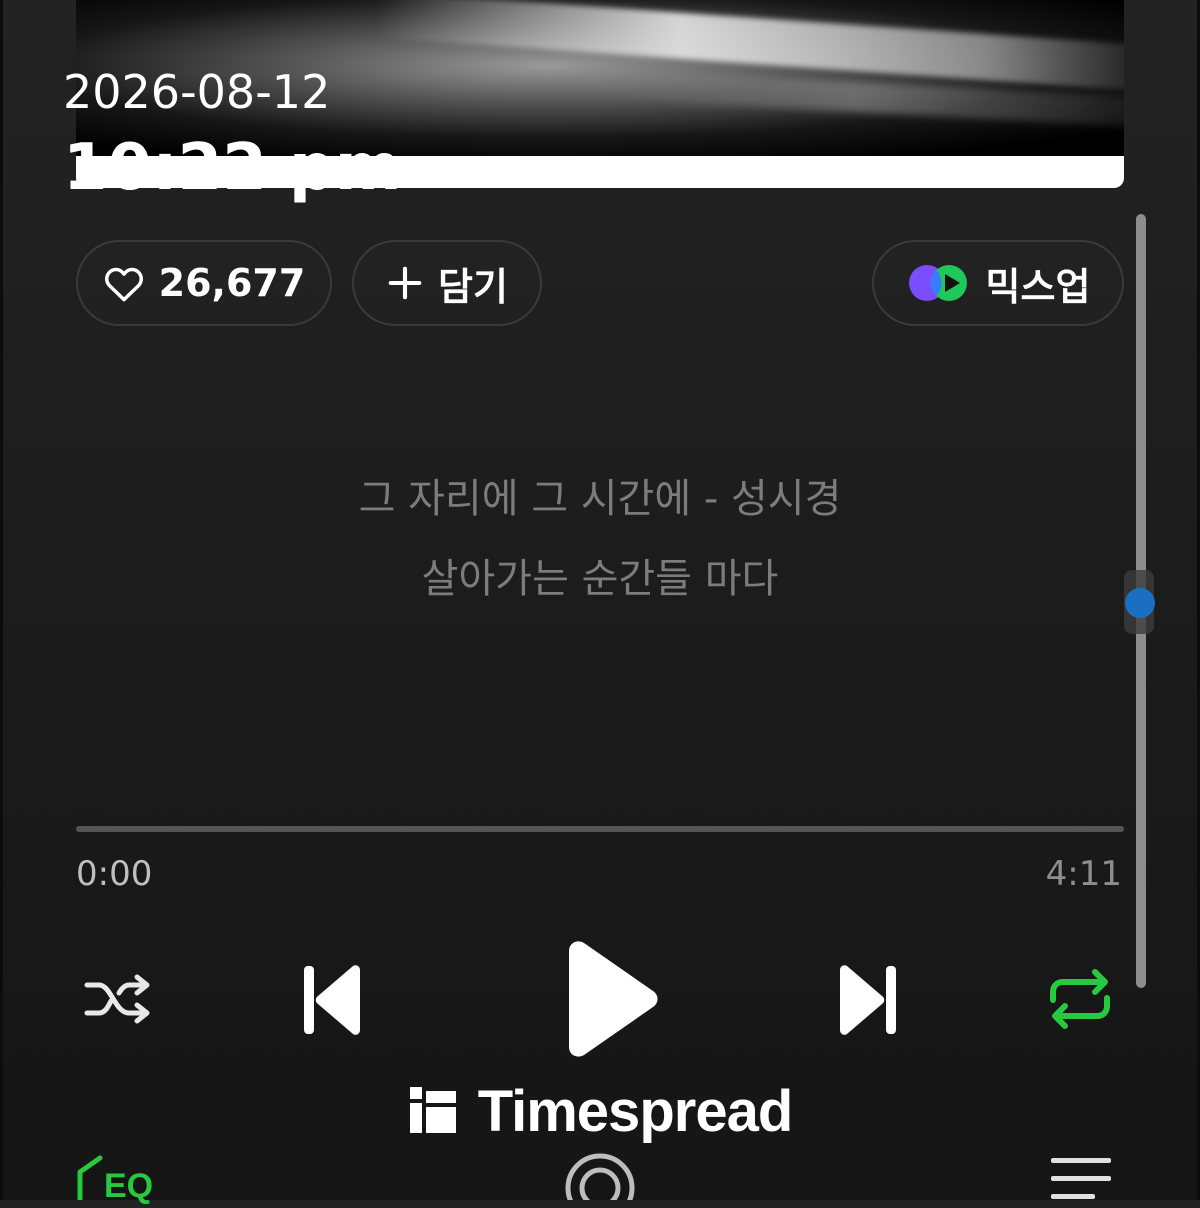 This screenshot has height=1208, width=1200. I want to click on equalizer-icon: EQ, so click(113, 1177).